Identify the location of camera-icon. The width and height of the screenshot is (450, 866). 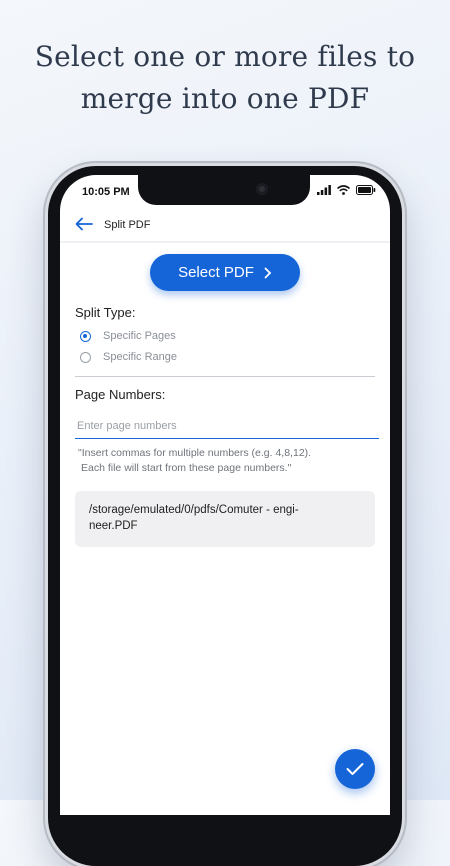
(262, 189).